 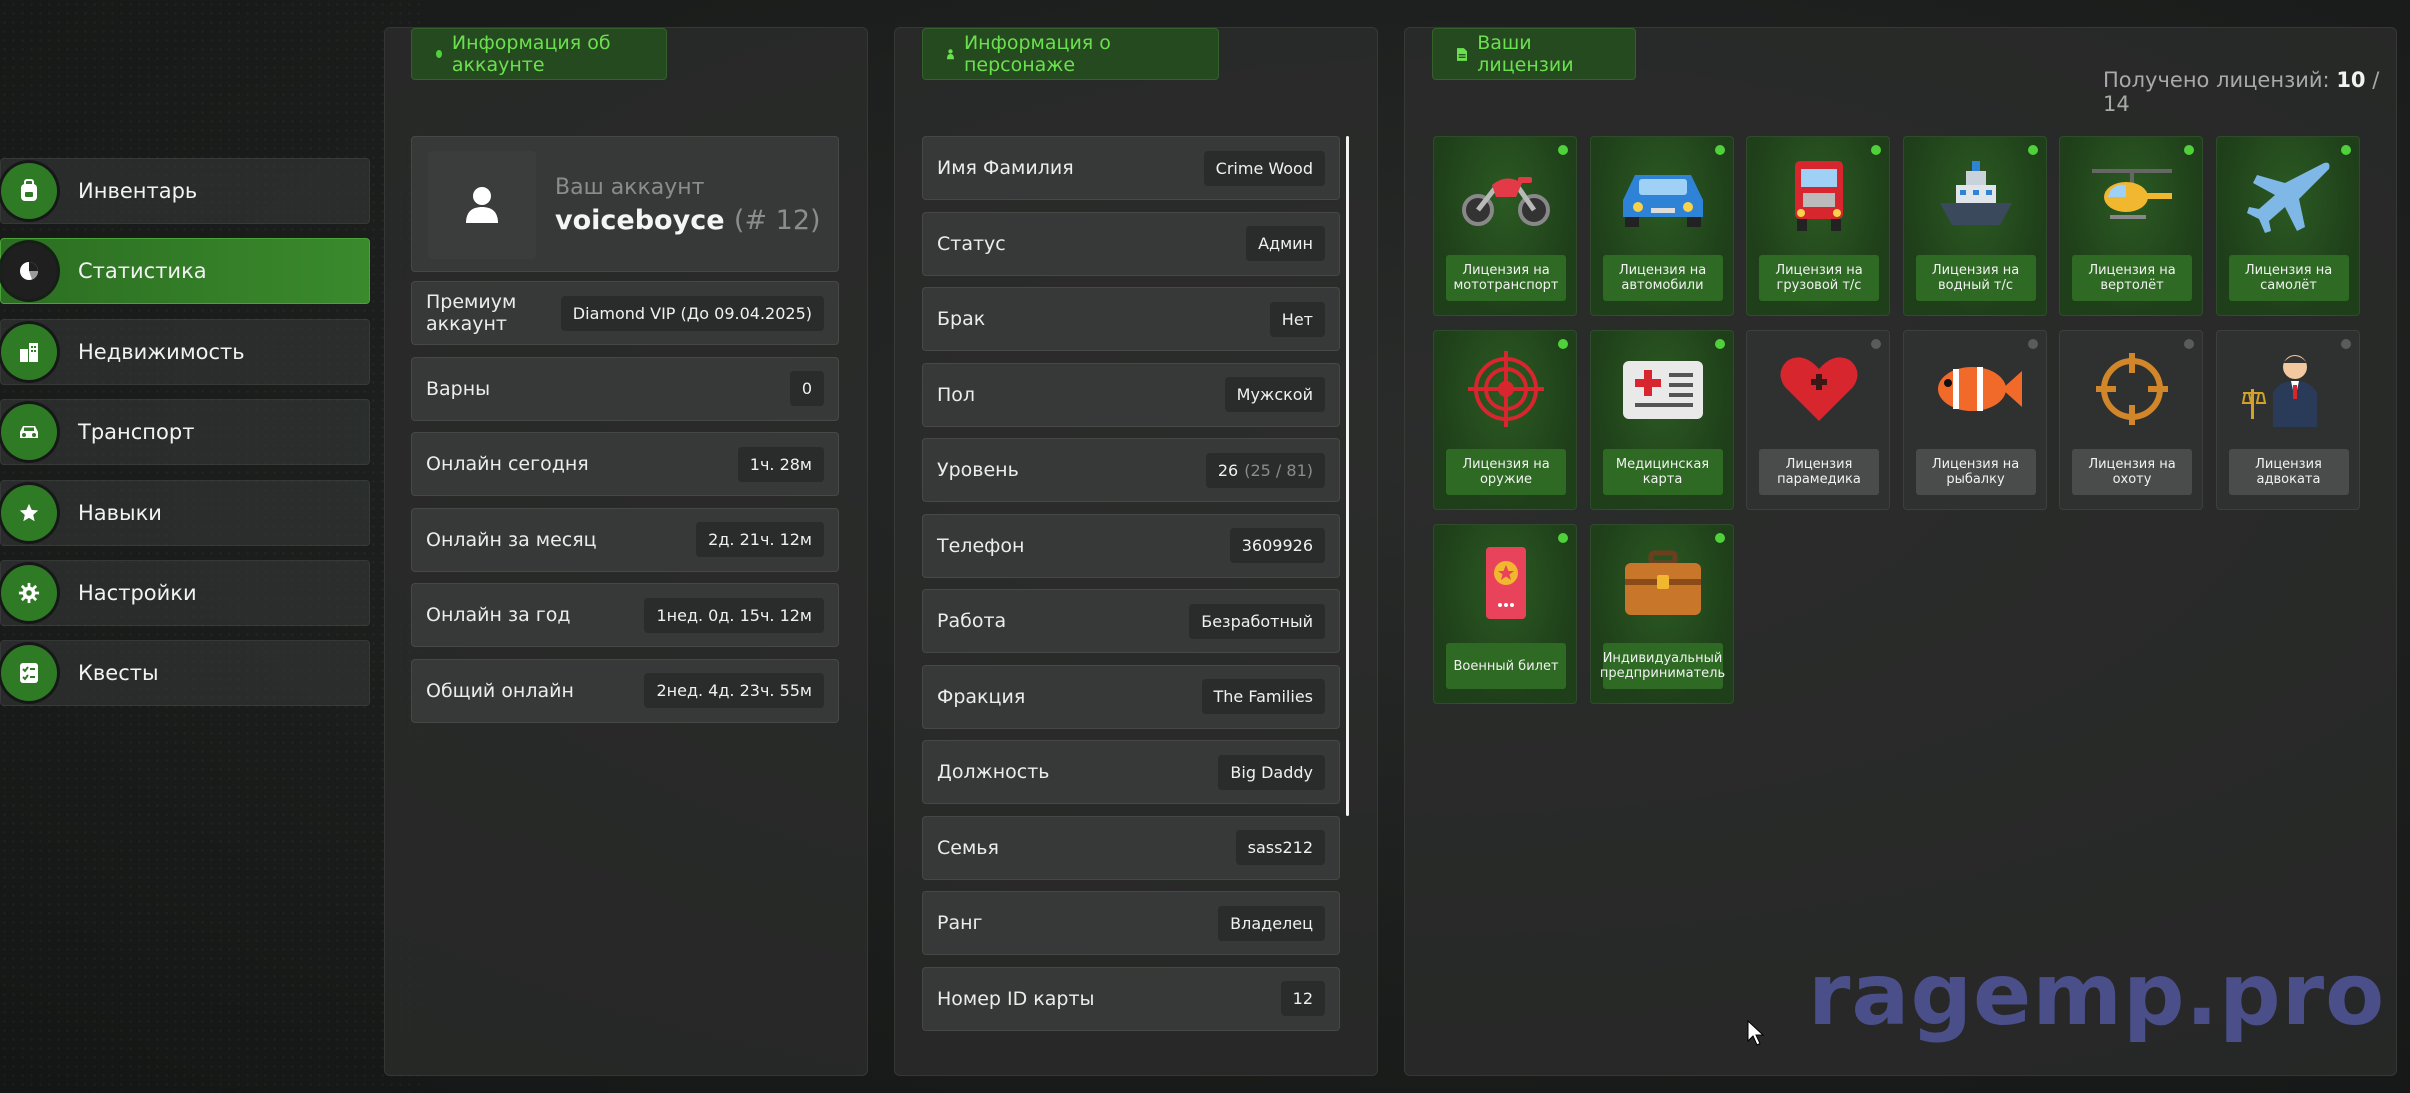 I want to click on info-row-label: Пол, so click(x=956, y=394).